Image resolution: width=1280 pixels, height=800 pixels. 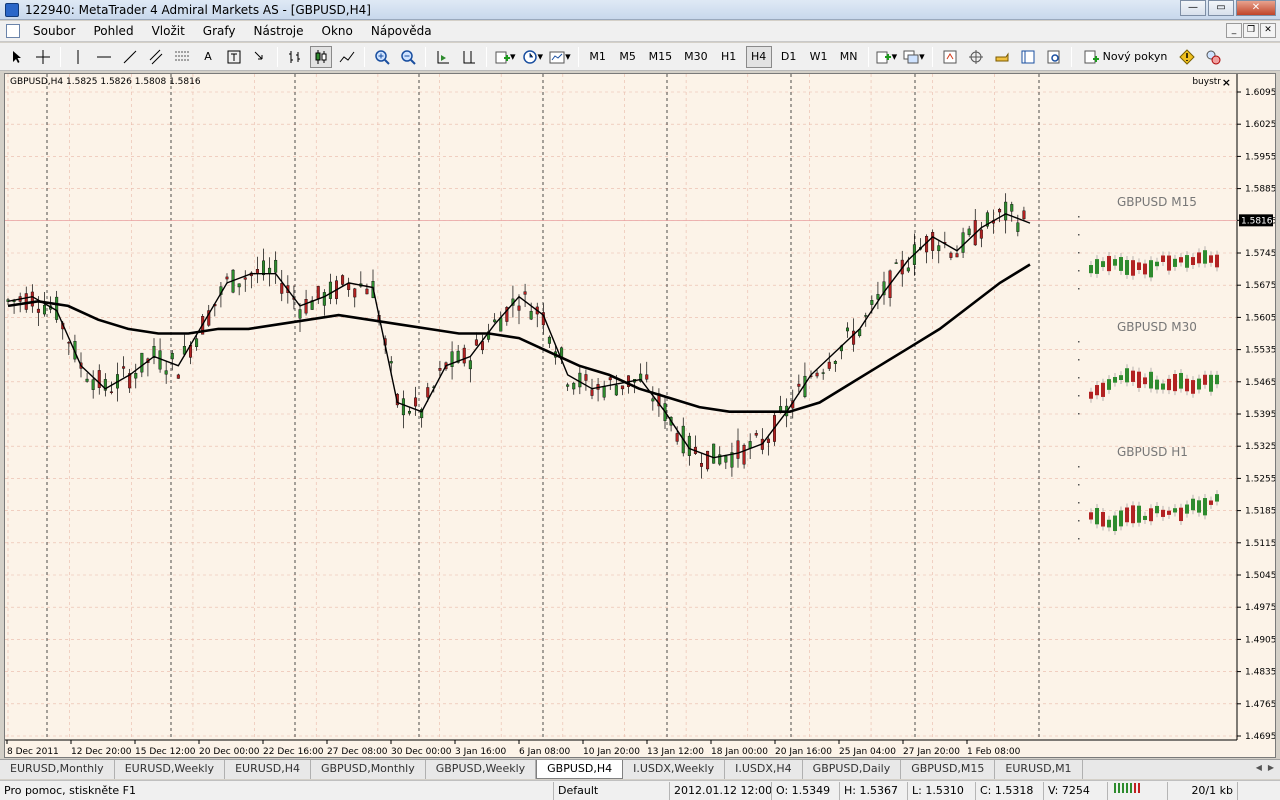 I want to click on child-restore-button: ❐, so click(x=1251, y=30).